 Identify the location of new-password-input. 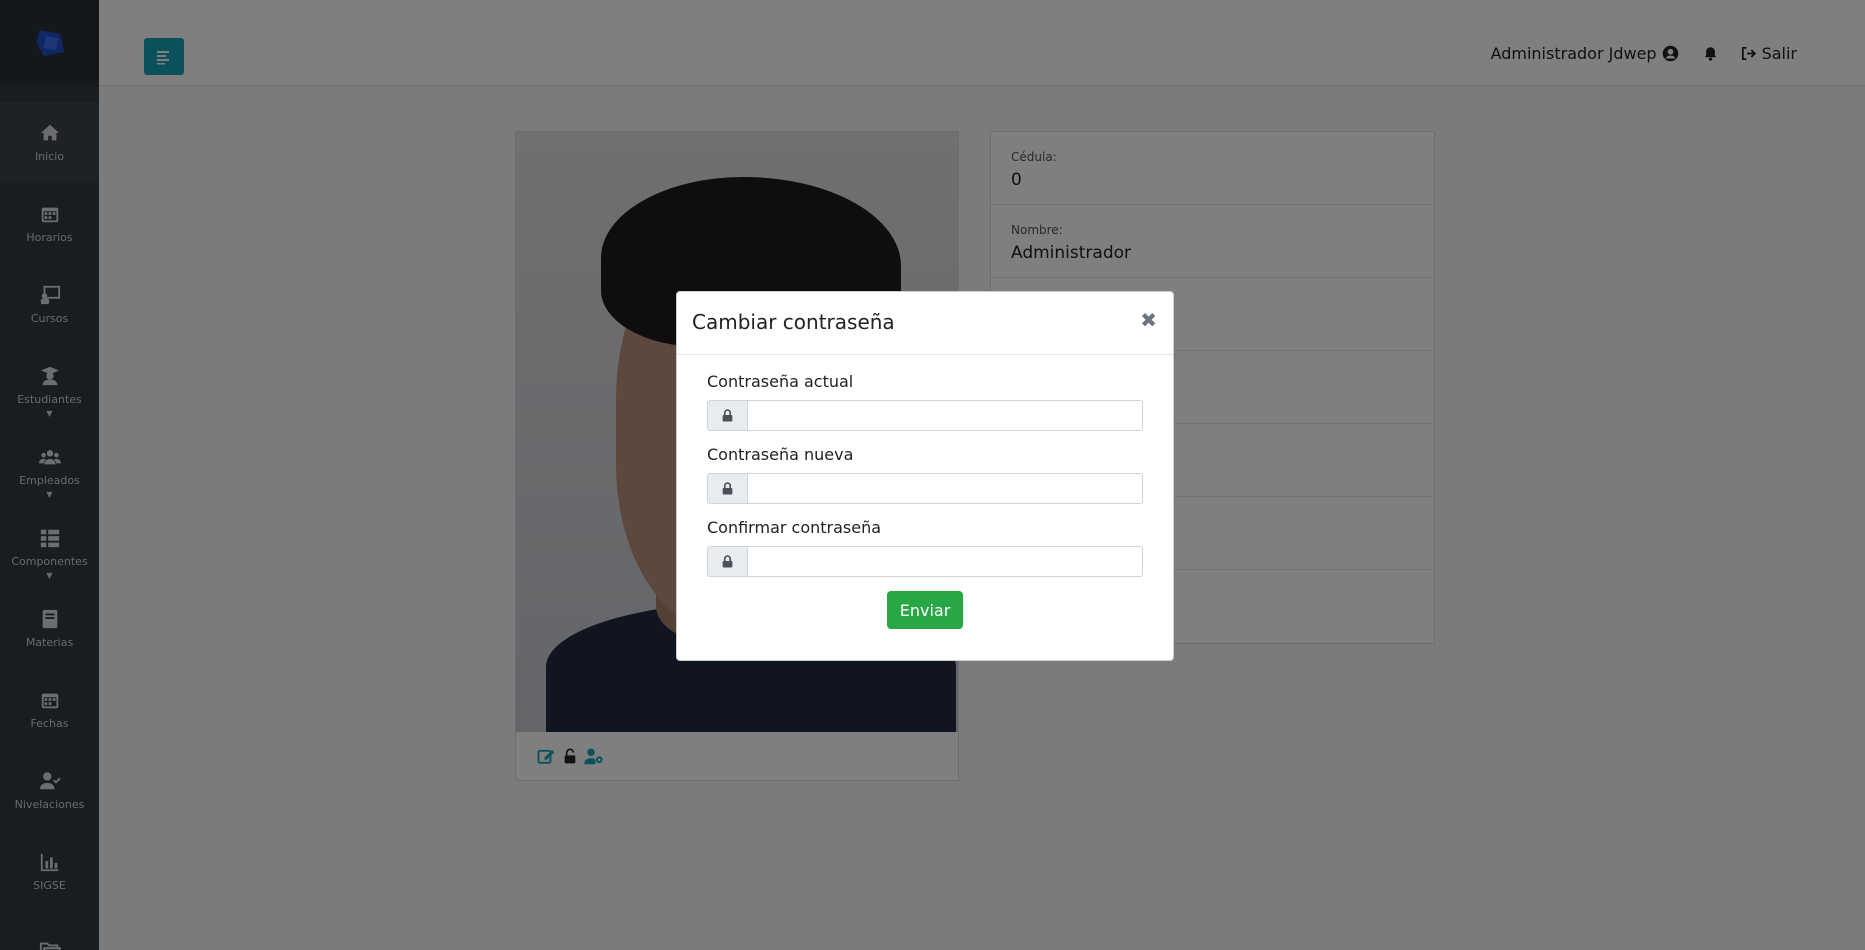
(945, 488).